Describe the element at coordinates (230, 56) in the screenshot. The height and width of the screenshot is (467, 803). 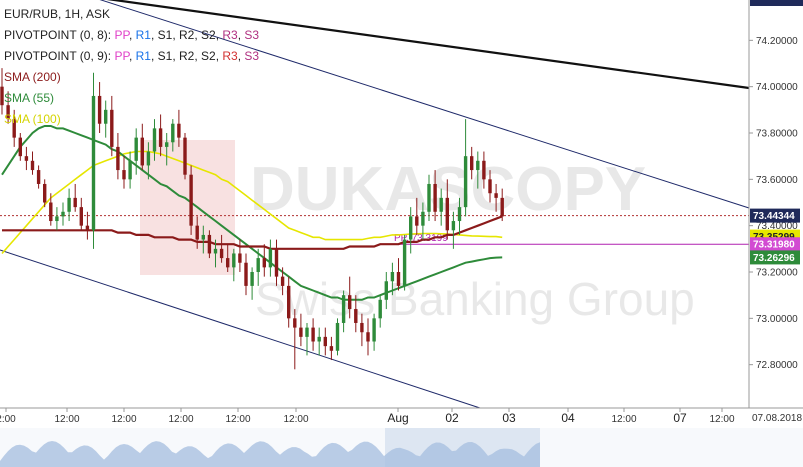
I see `legend-token: R3` at that location.